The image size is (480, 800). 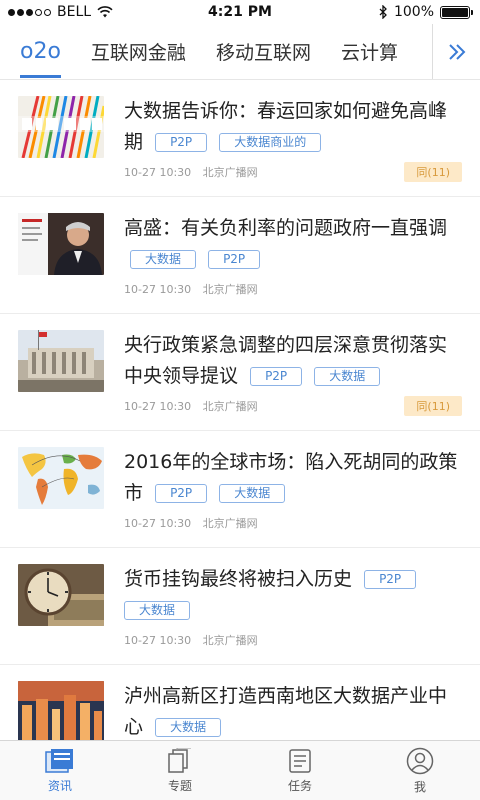 I want to click on city-thumb, so click(x=61, y=710).